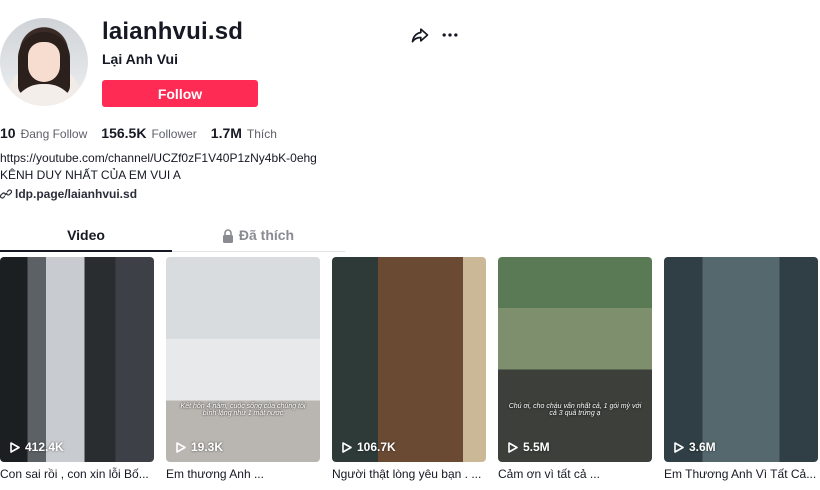 The image size is (820, 490). What do you see at coordinates (124, 133) in the screenshot?
I see `stat-followers-value: 156.5K` at bounding box center [124, 133].